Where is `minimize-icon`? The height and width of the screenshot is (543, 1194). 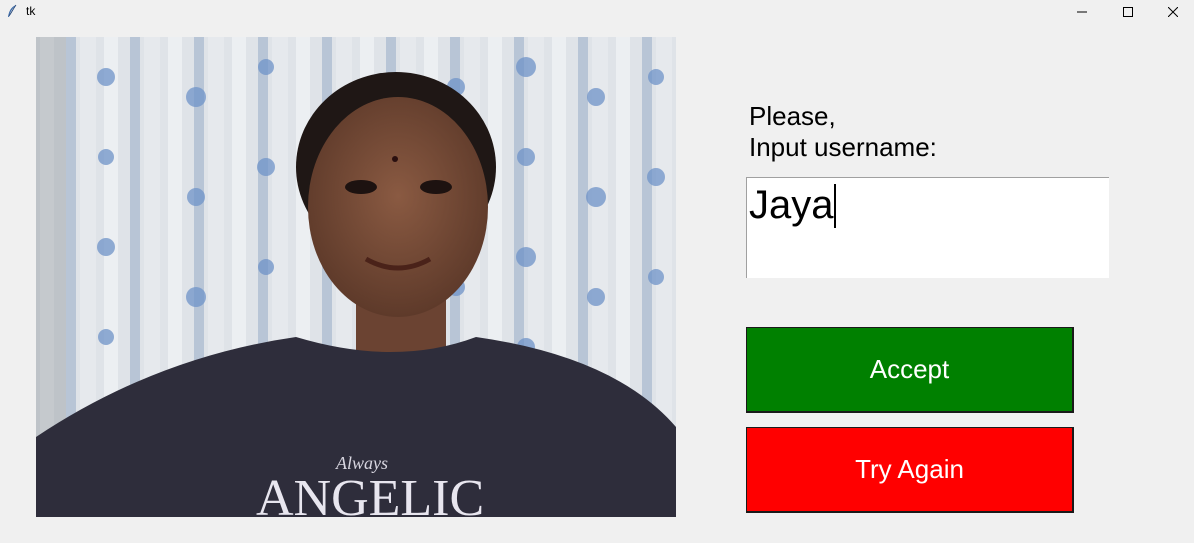
minimize-icon is located at coordinates (1082, 11).